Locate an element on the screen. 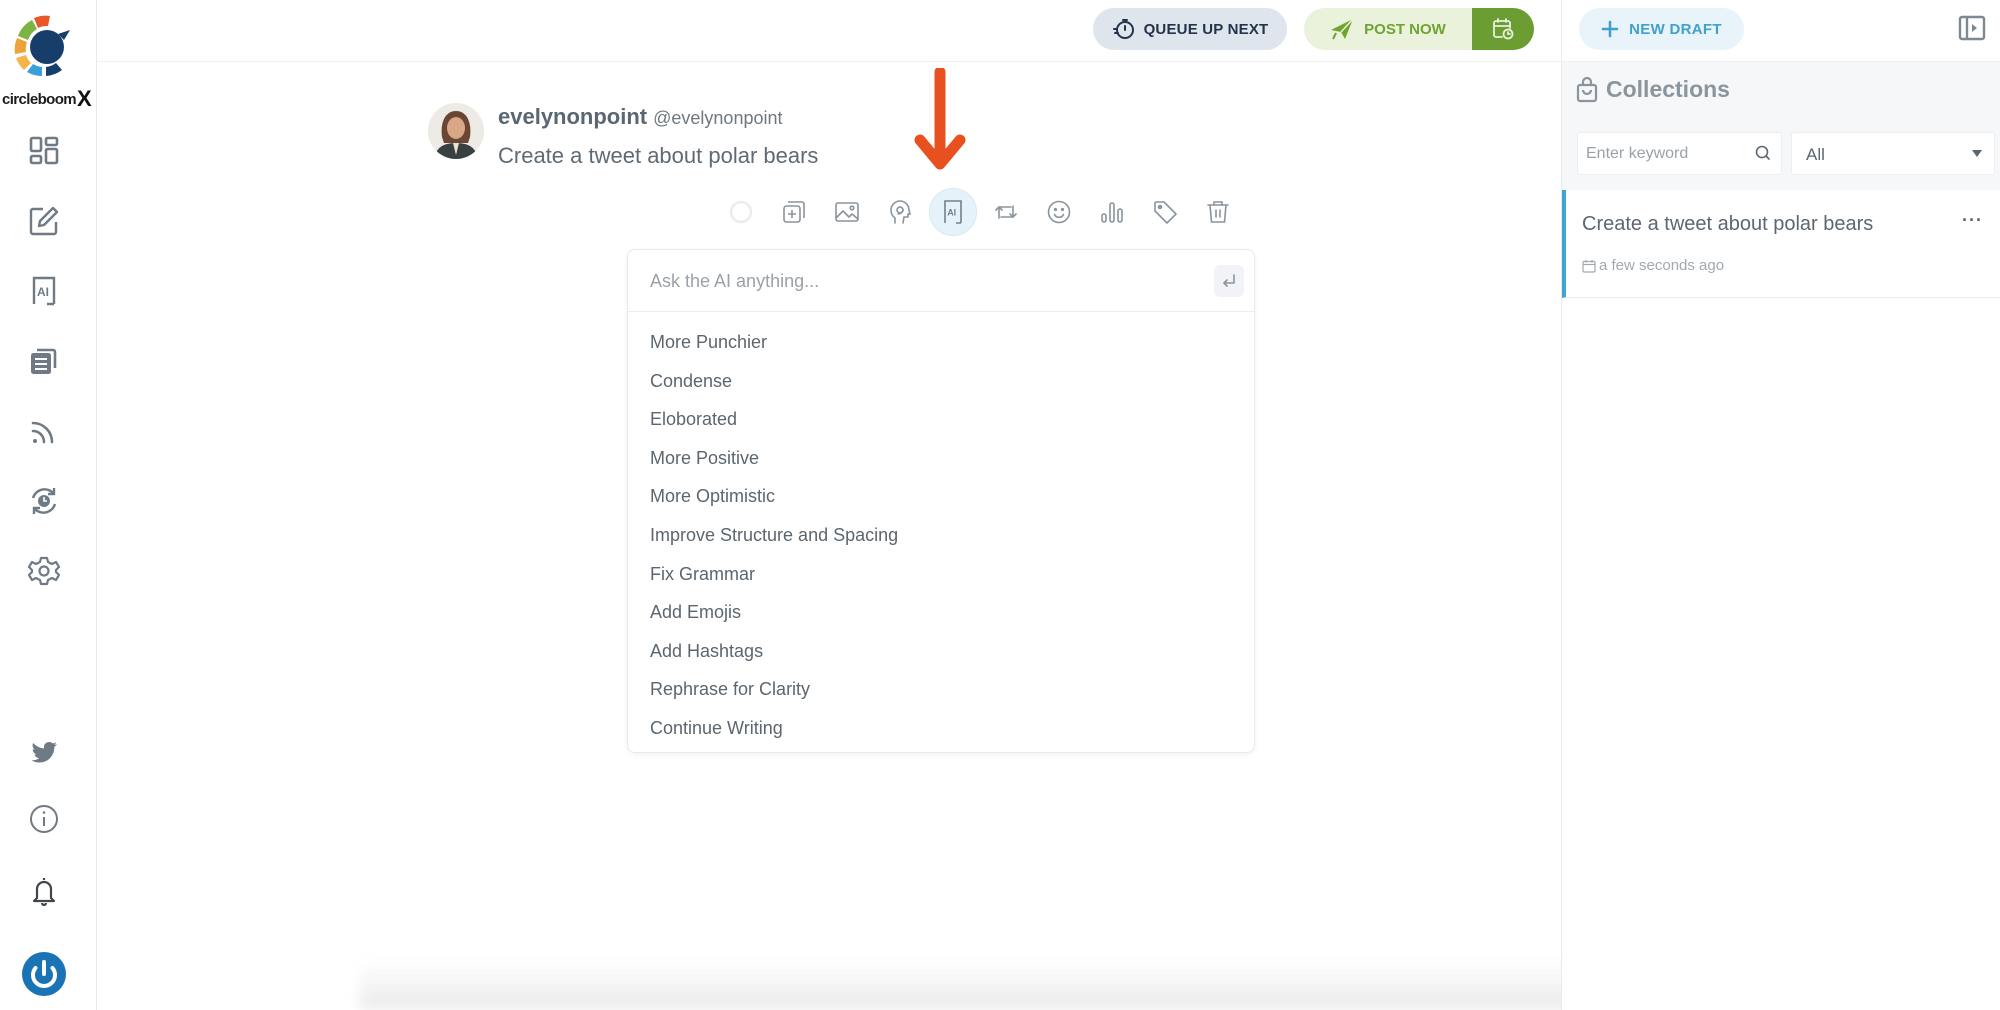 This screenshot has width=2000, height=1010. power-icon is located at coordinates (44, 974).